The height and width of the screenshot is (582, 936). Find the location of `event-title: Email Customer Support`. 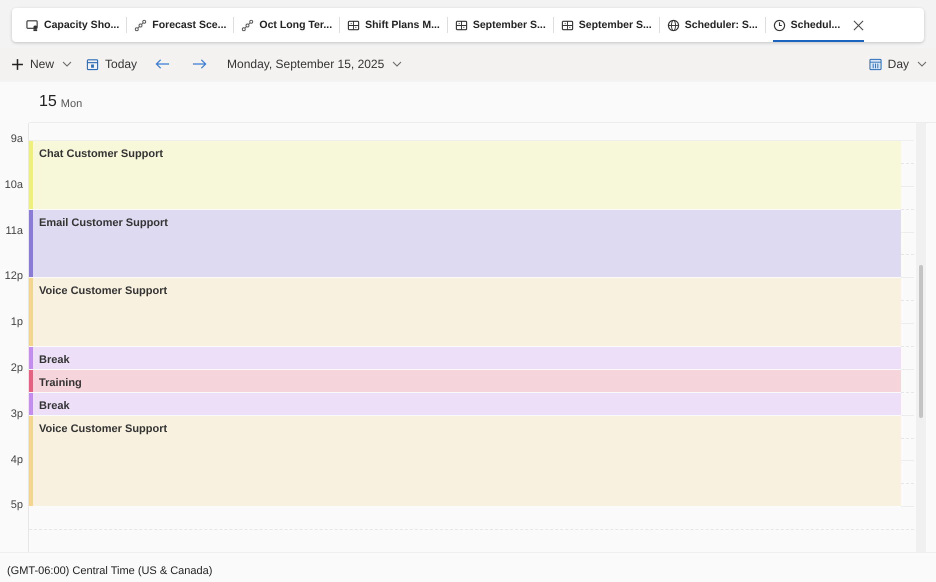

event-title: Email Customer Support is located at coordinates (103, 222).